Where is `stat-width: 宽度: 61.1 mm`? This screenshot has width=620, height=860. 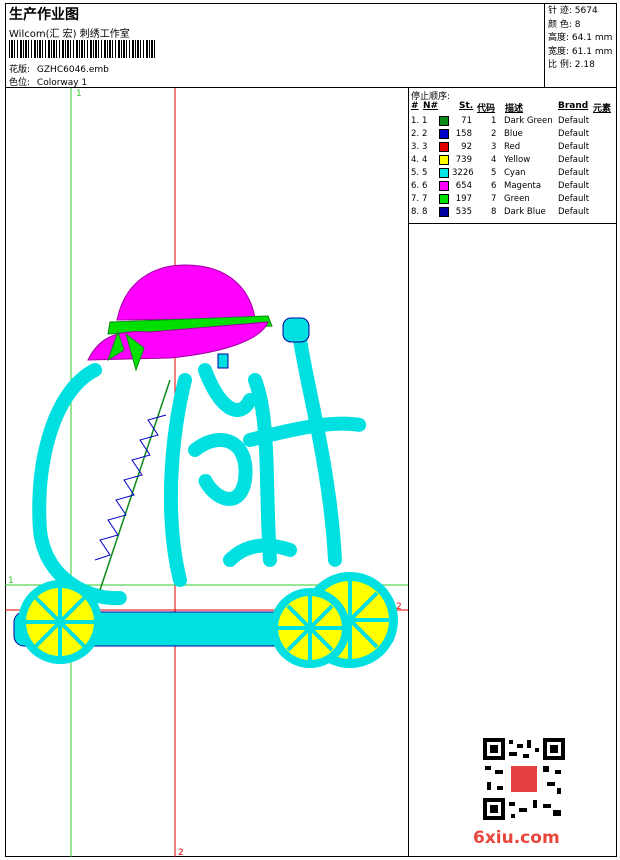 stat-width: 宽度: 61.1 mm is located at coordinates (580, 51).